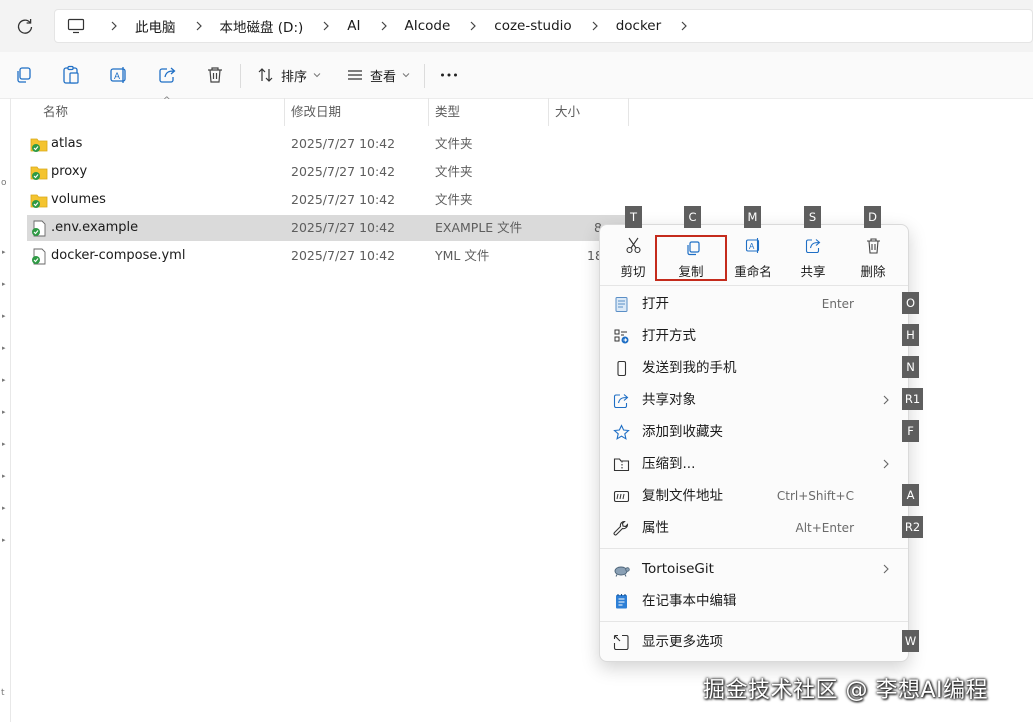  Describe the element at coordinates (95, 227) in the screenshot. I see `file-name: .env.example` at that location.